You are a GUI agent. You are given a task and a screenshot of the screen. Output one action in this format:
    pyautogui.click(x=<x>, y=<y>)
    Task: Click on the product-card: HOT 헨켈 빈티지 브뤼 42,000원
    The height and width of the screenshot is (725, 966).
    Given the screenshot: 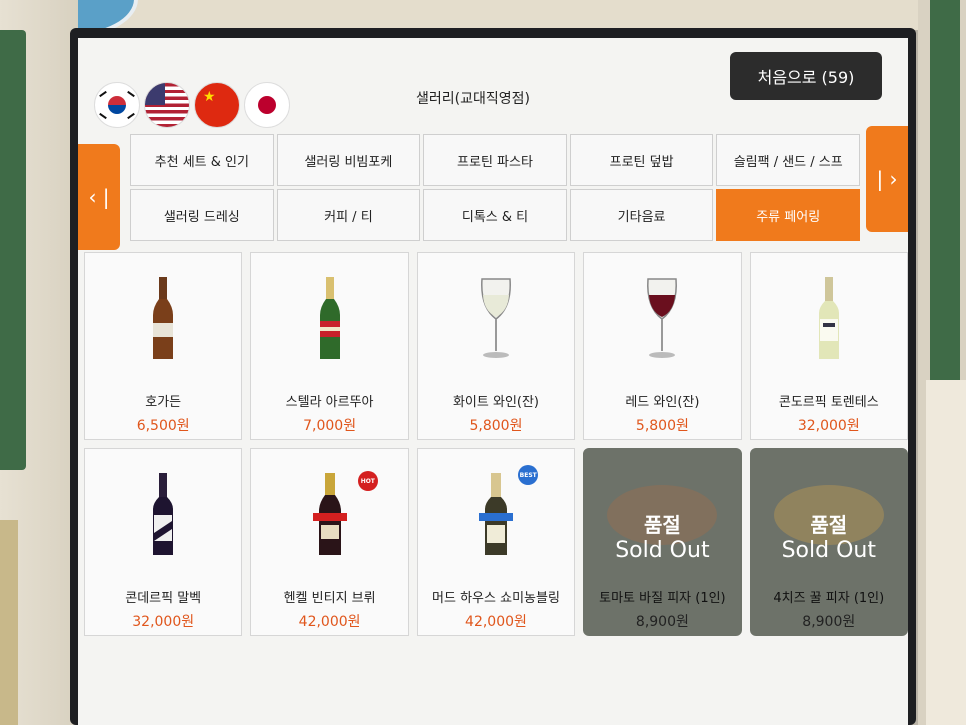 What is the action you would take?
    pyautogui.click(x=329, y=542)
    